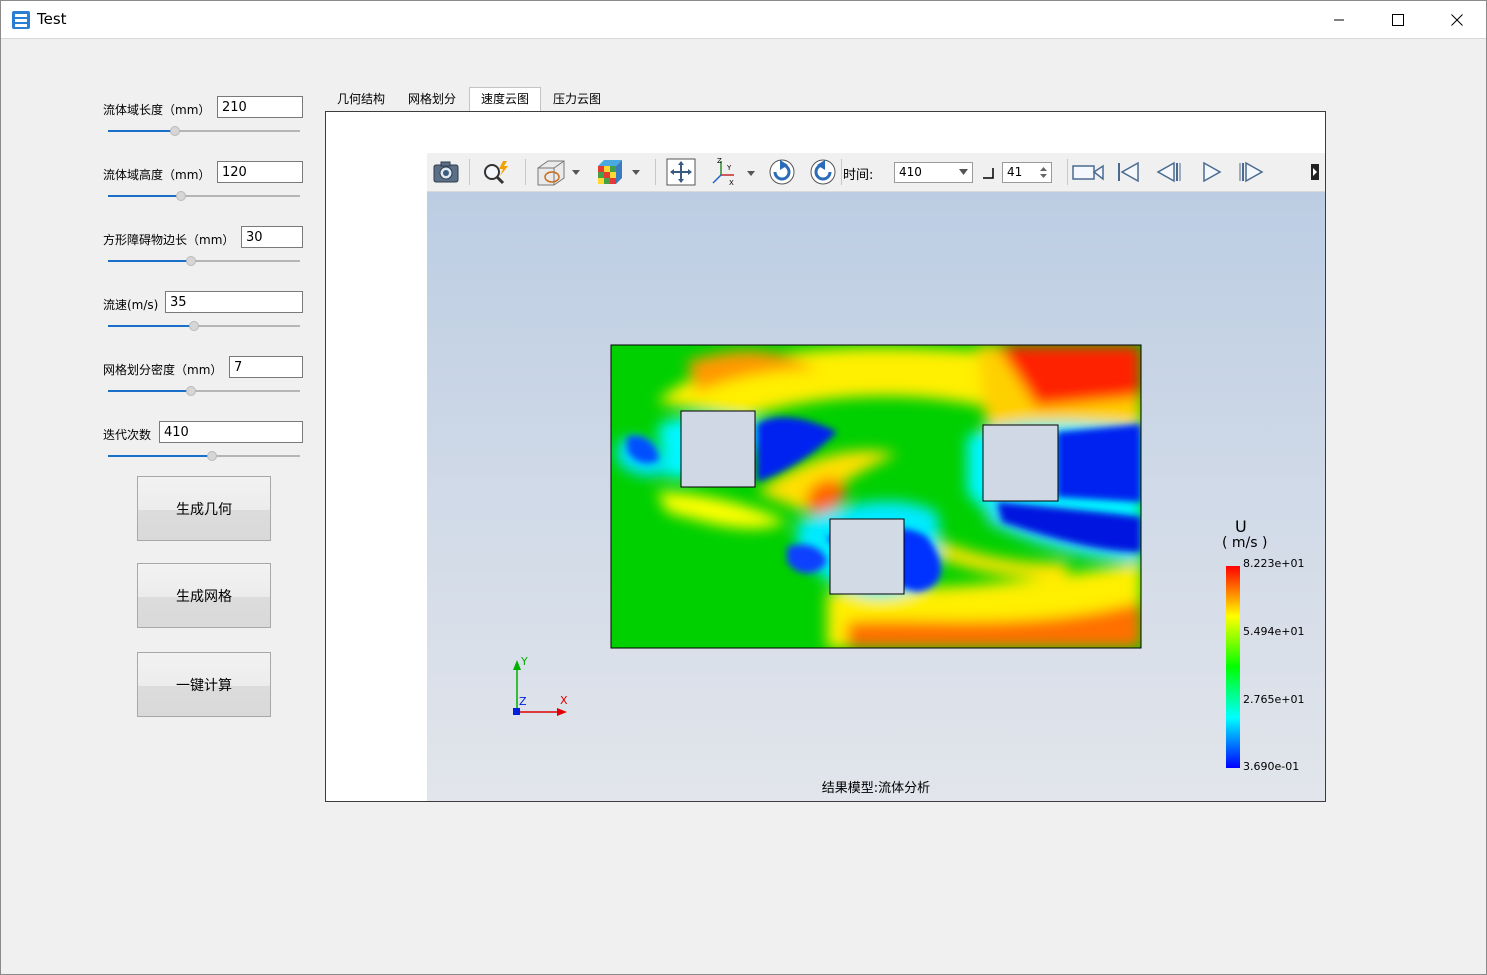 The image size is (1487, 975). What do you see at coordinates (496, 172) in the screenshot?
I see `zoom-icon` at bounding box center [496, 172].